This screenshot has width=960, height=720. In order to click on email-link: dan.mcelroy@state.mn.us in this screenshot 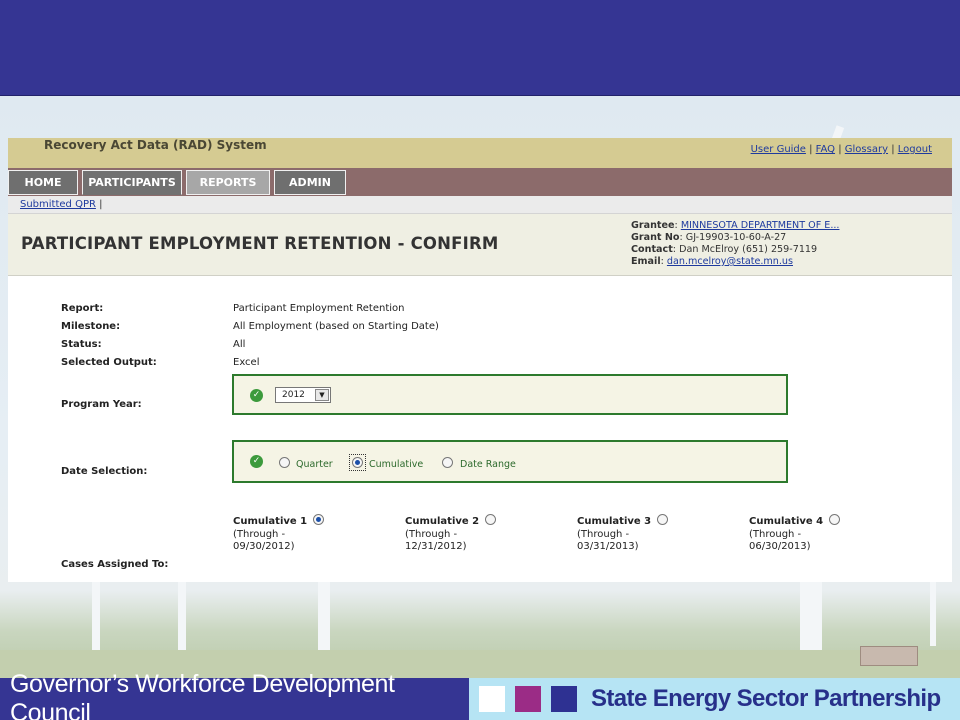, I will do `click(730, 261)`.